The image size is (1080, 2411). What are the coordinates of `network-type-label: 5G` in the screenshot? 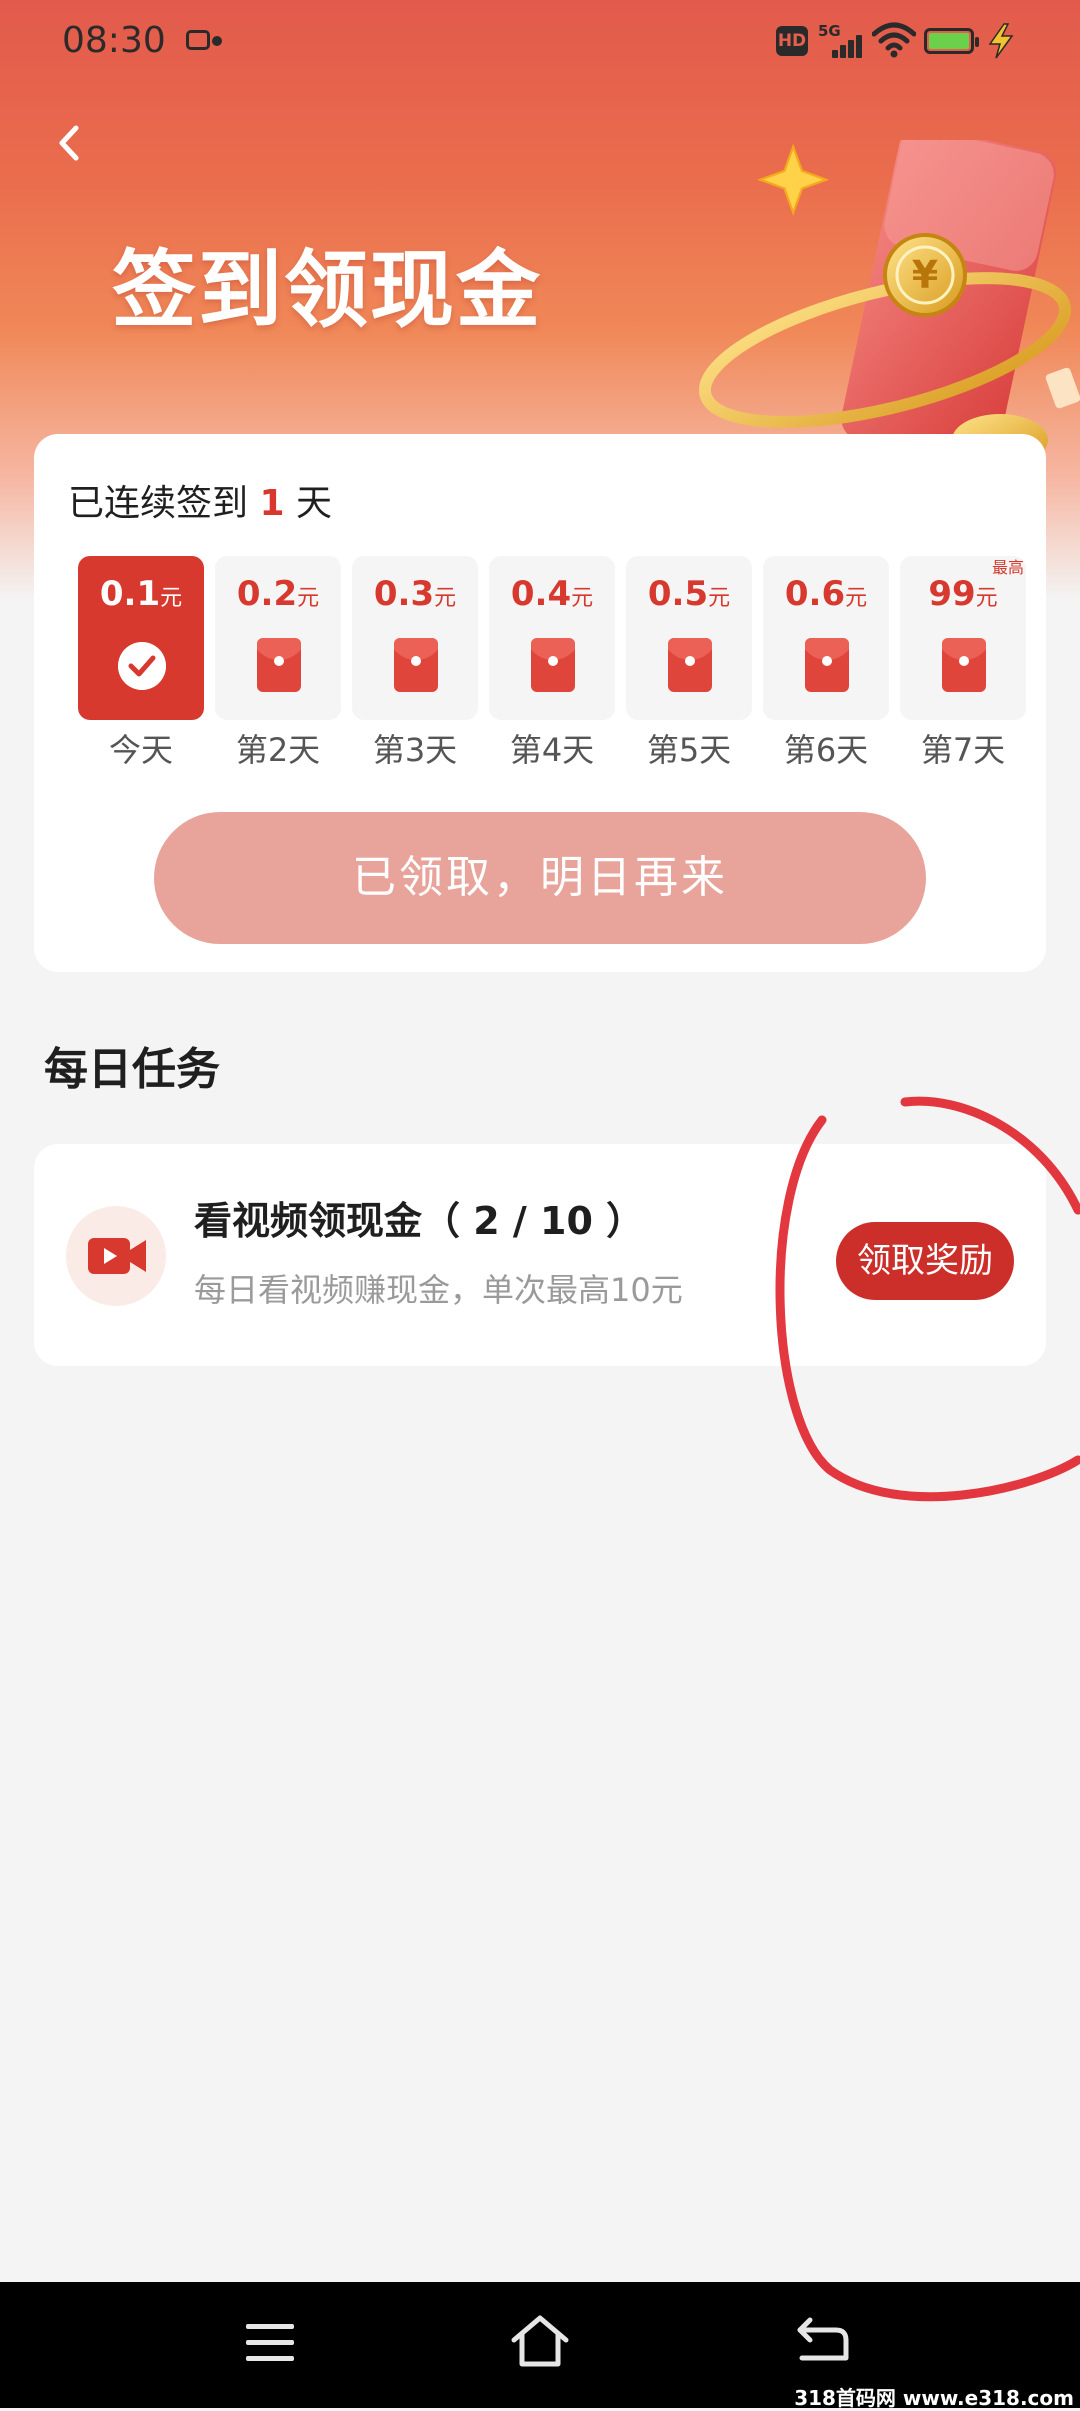 It's located at (829, 31).